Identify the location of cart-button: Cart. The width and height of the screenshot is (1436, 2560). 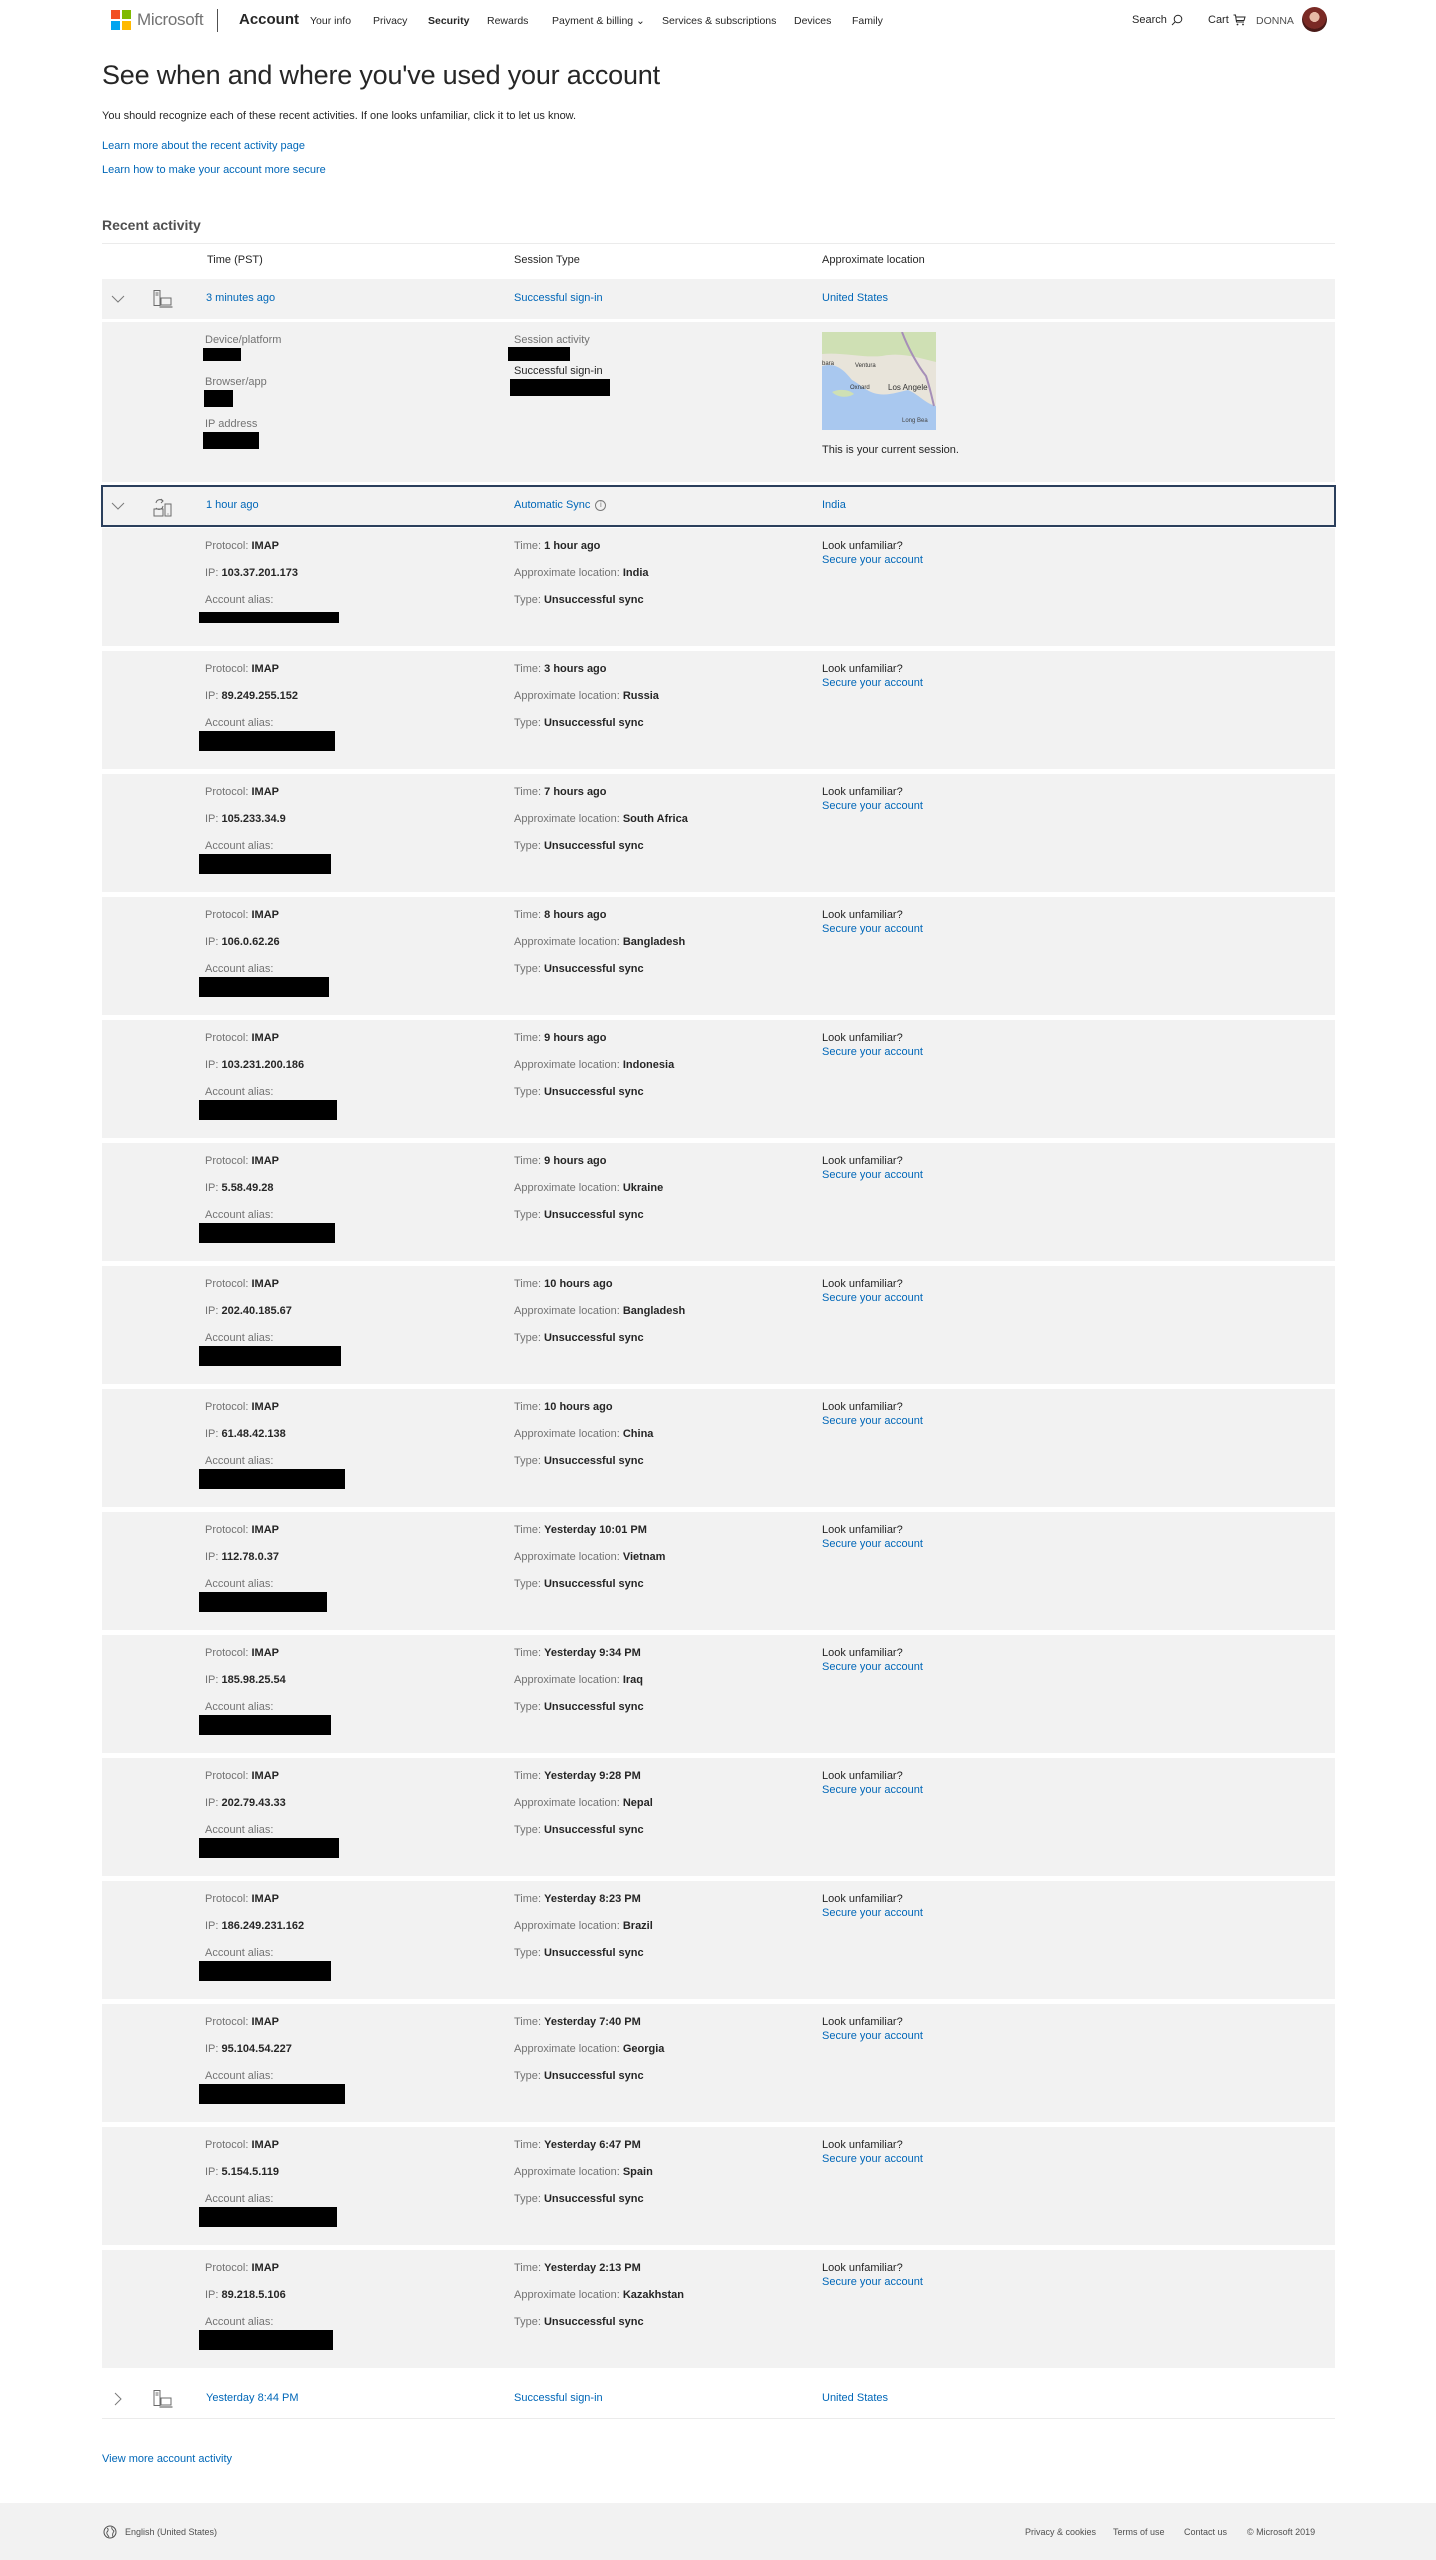
(1227, 20).